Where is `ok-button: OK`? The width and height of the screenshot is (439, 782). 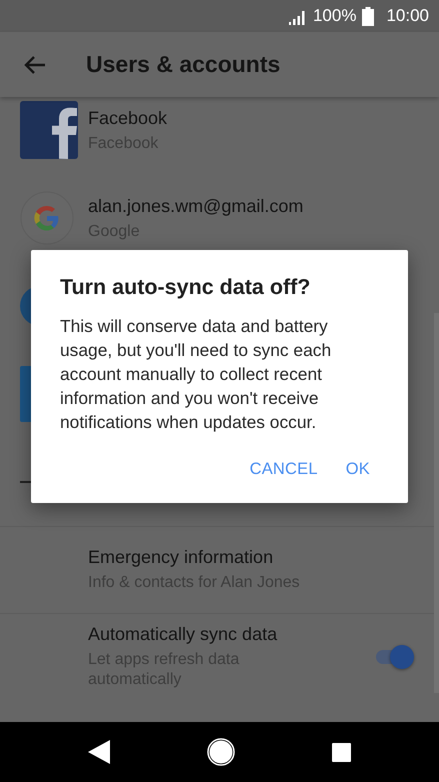 ok-button: OK is located at coordinates (358, 469).